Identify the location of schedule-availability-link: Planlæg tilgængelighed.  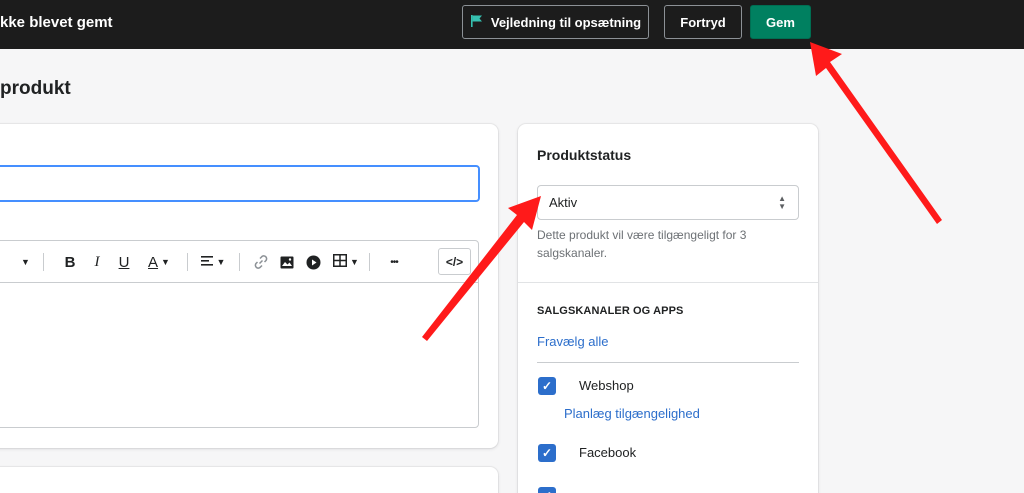
(632, 413).